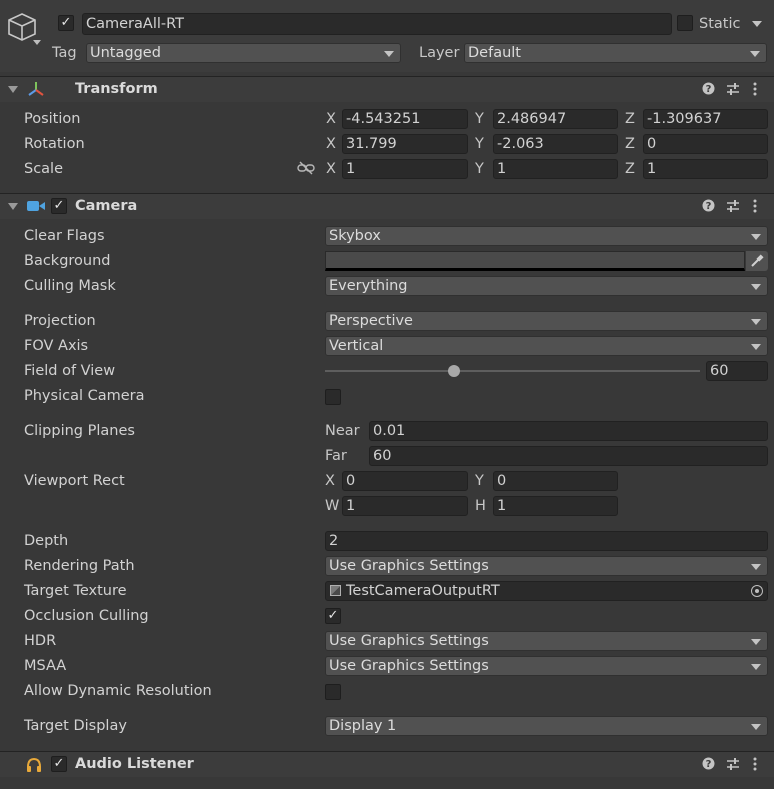 The width and height of the screenshot is (774, 789). What do you see at coordinates (335, 590) in the screenshot?
I see `texture-asset-icon` at bounding box center [335, 590].